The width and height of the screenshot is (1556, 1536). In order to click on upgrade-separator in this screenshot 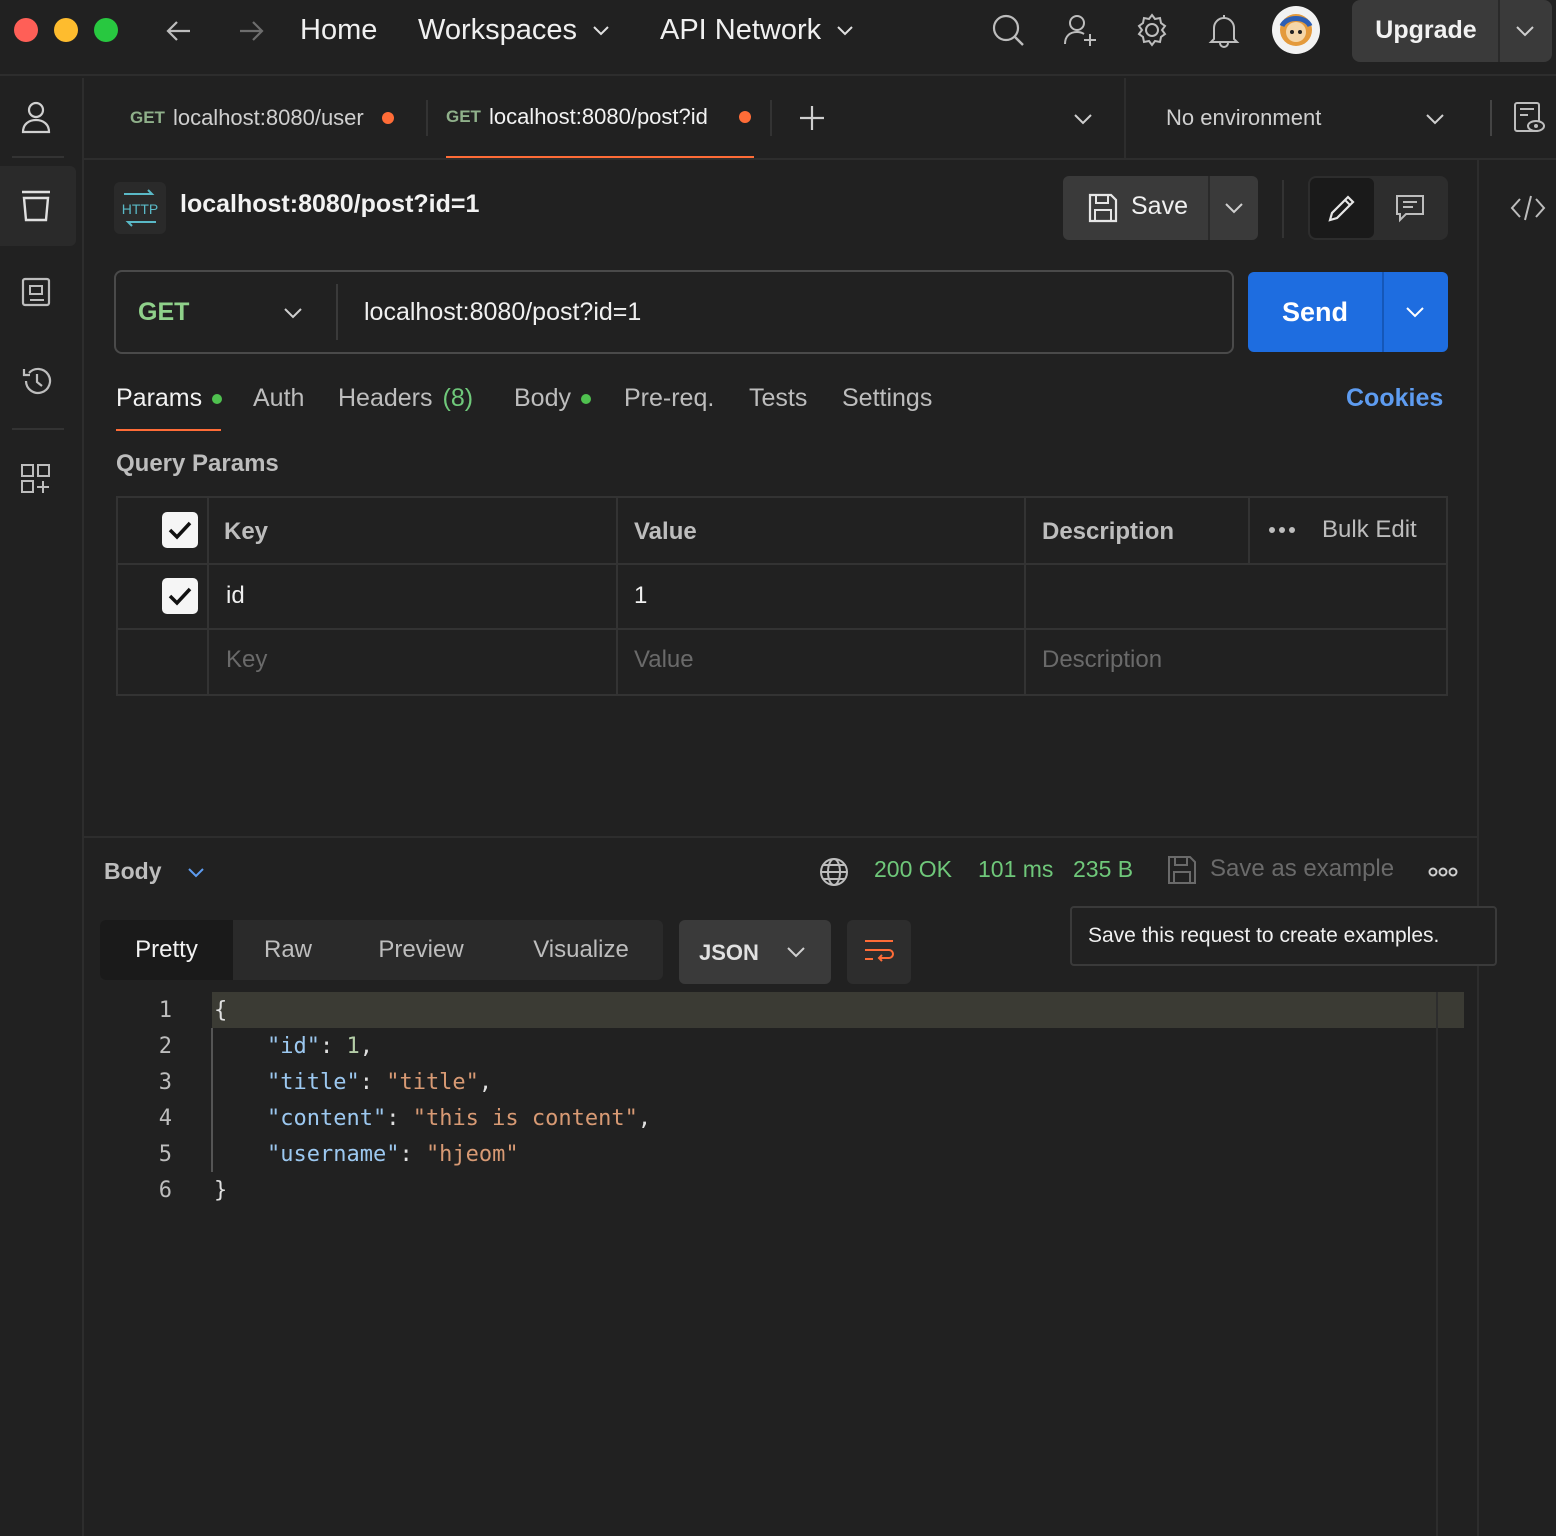, I will do `click(1499, 31)`.